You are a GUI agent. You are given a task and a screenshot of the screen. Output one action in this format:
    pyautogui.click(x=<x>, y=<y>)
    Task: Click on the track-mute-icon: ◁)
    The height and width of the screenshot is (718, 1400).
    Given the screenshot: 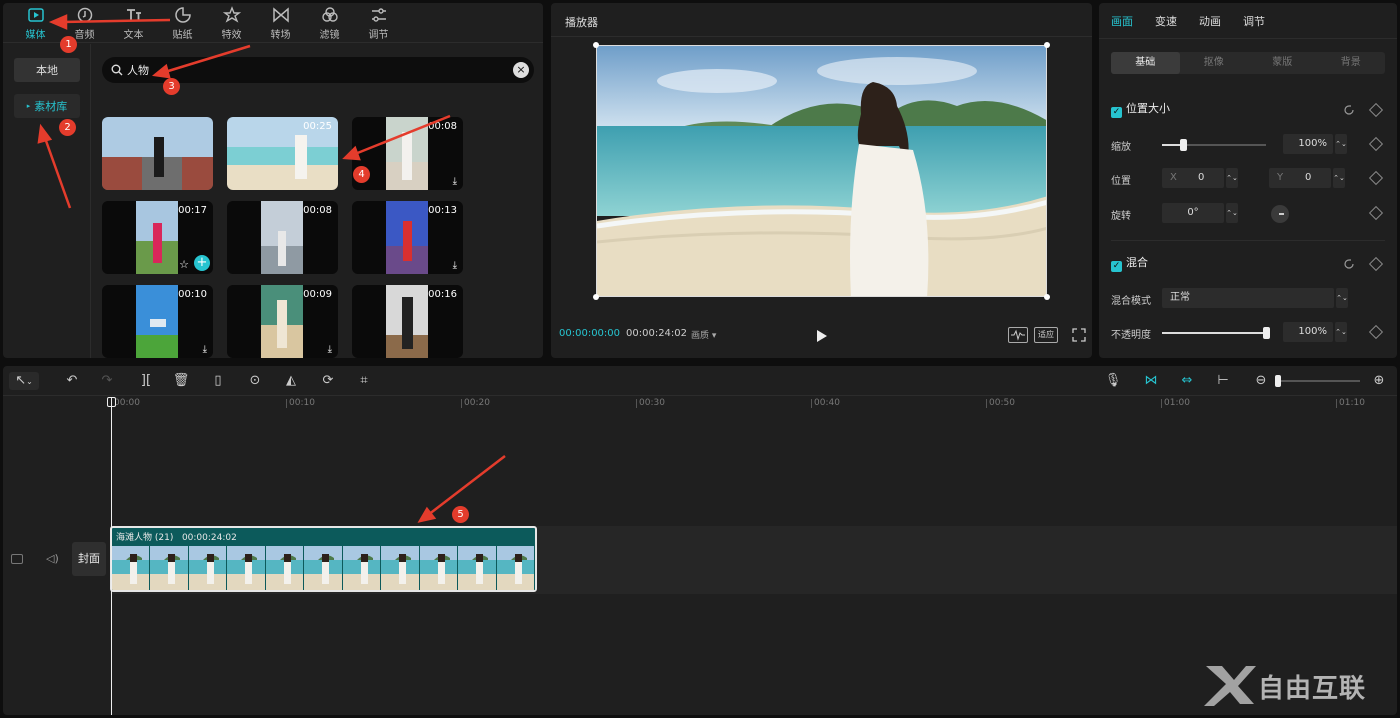 What is the action you would take?
    pyautogui.click(x=52, y=558)
    